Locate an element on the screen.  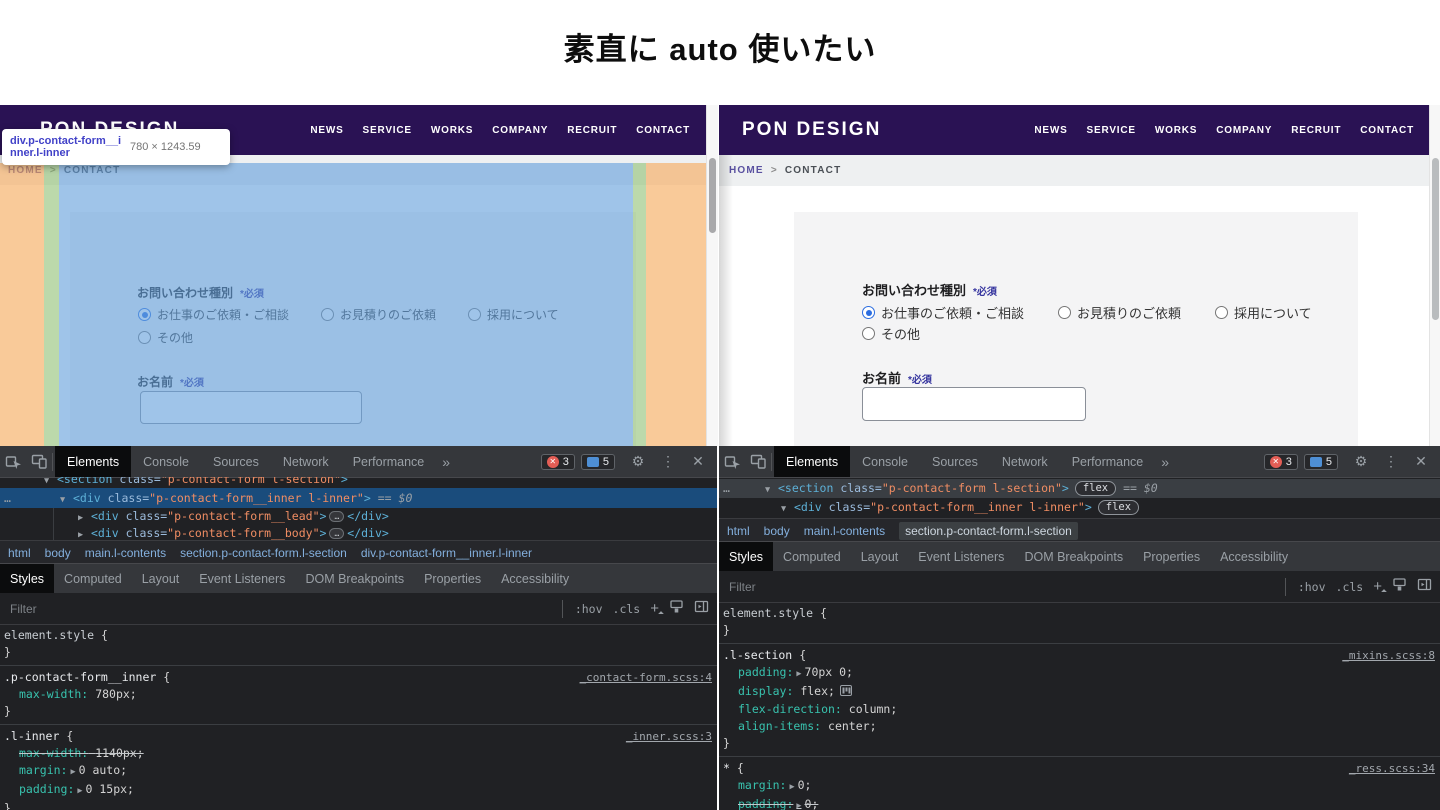
source-link: _mixins.scss:8 is located at coordinates (1388, 655).